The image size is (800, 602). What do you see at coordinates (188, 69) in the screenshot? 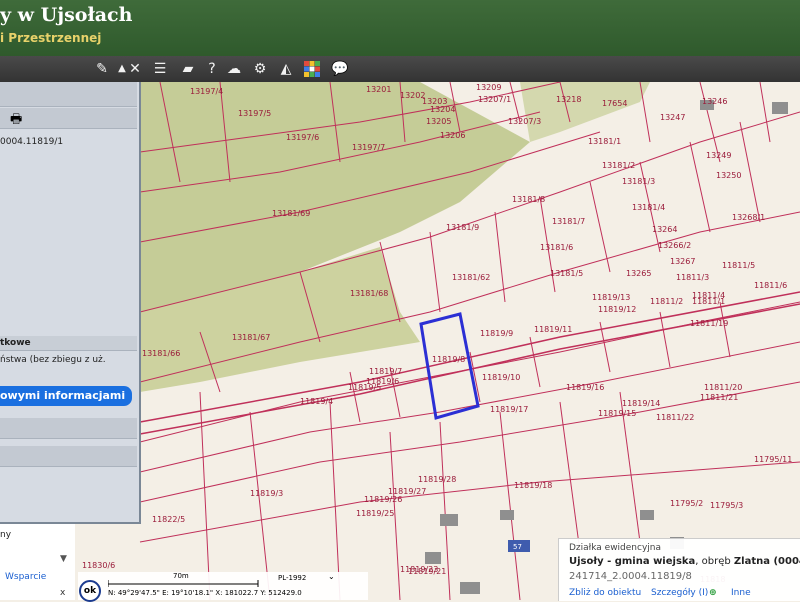
I see `chat-icon: ▰` at bounding box center [188, 69].